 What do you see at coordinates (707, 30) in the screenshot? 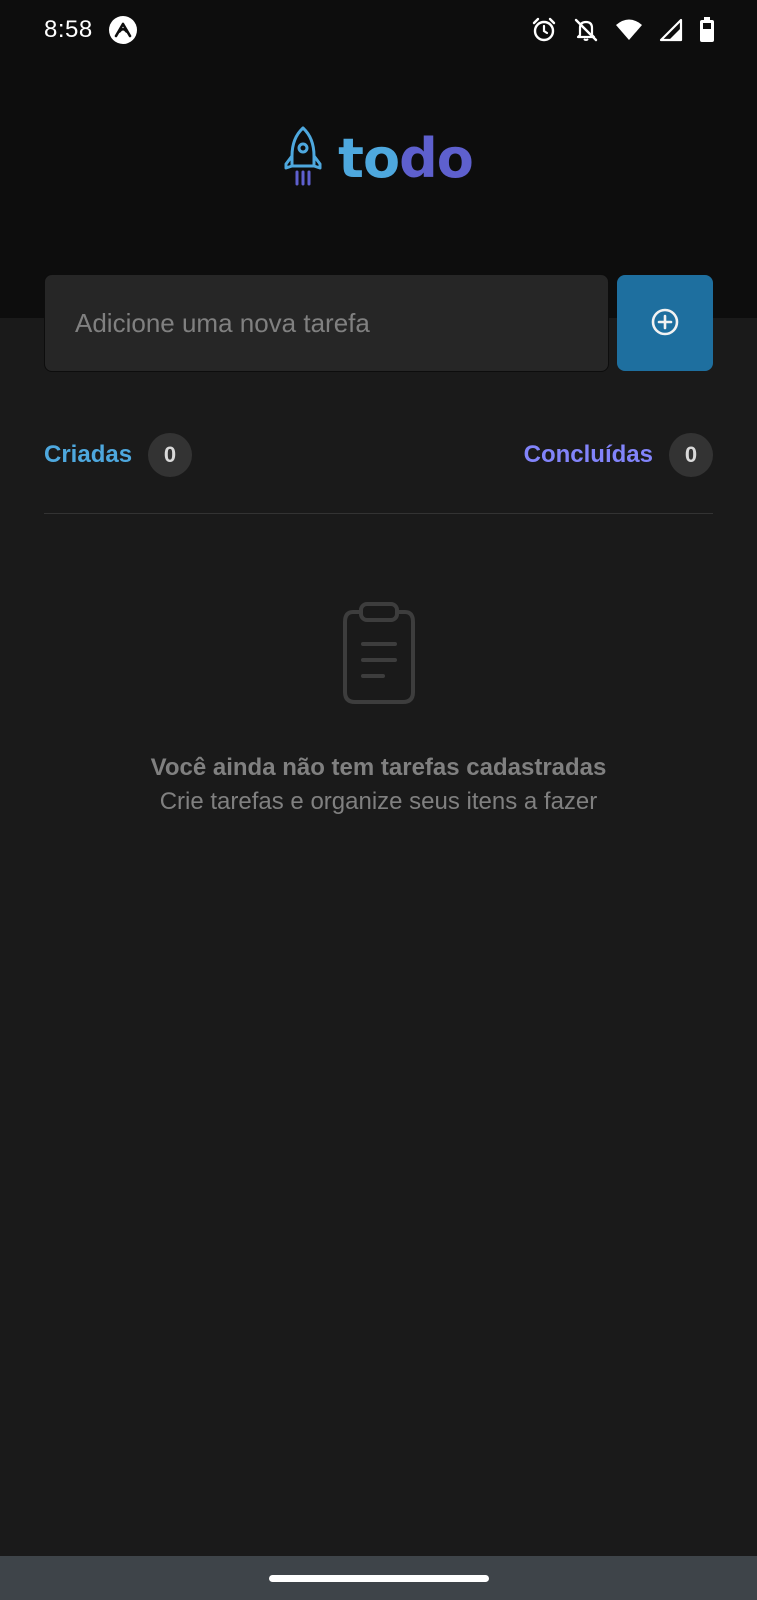
I see `battery-icon` at bounding box center [707, 30].